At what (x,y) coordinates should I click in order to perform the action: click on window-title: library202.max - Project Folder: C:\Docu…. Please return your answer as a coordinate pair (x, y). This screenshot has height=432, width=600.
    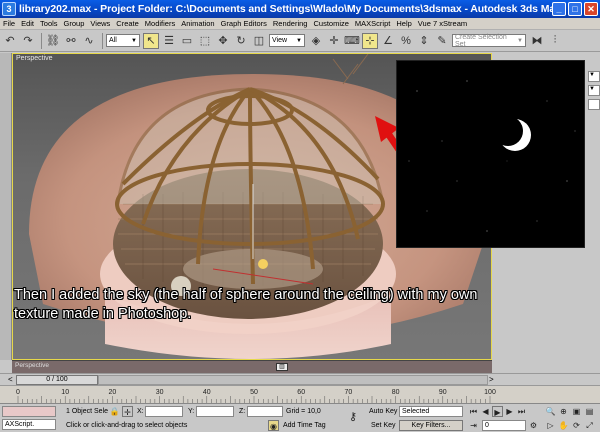
    Looking at the image, I should click on (285, 9).